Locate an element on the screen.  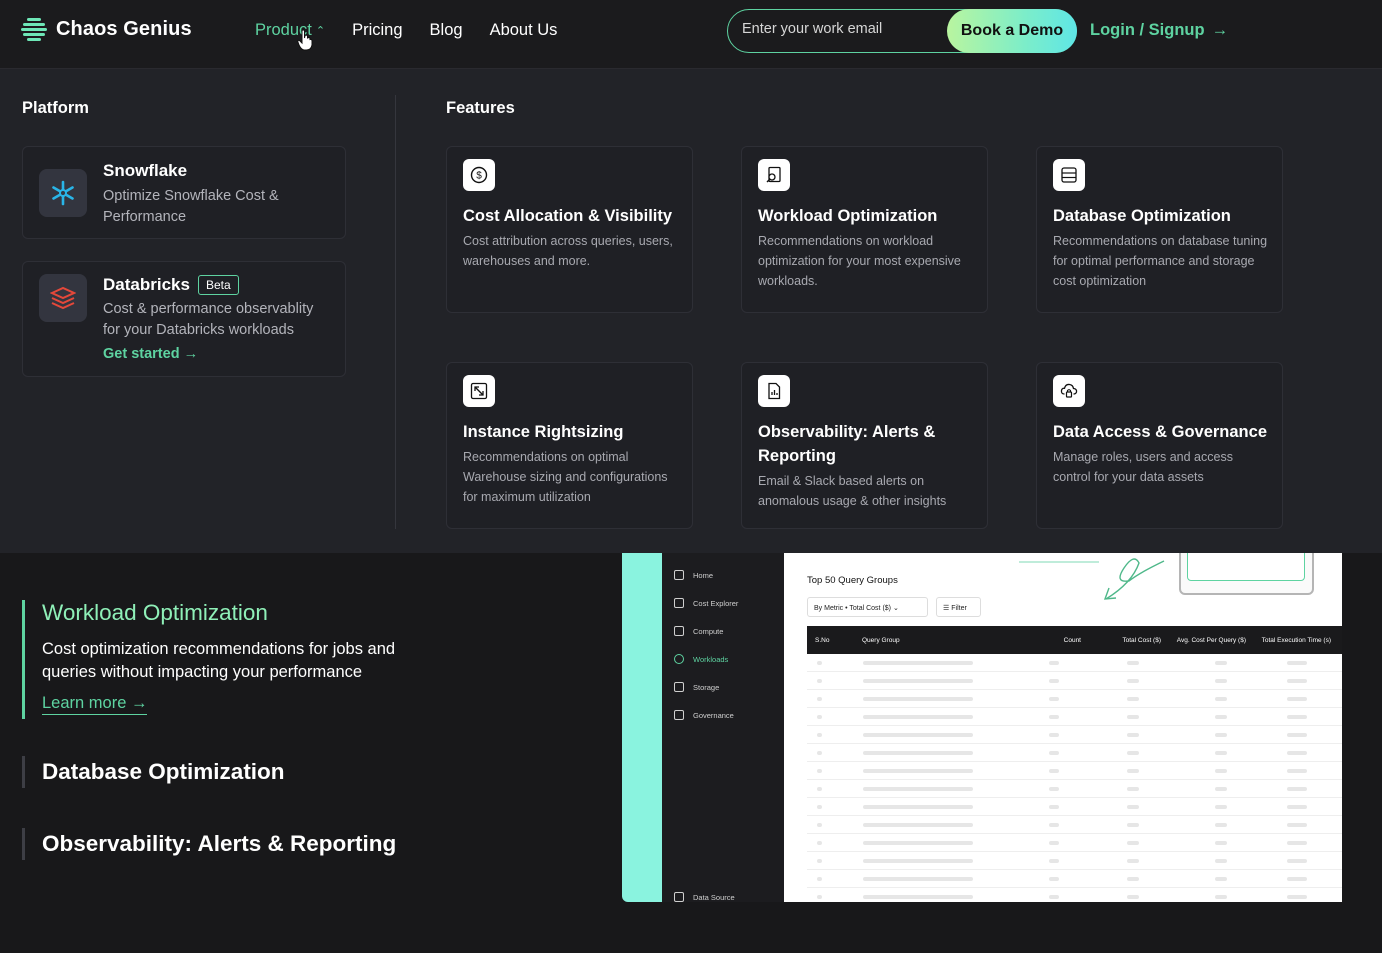
preview-metric-select: By Metric • Total Cost ($) ⌄ is located at coordinates (867, 607).